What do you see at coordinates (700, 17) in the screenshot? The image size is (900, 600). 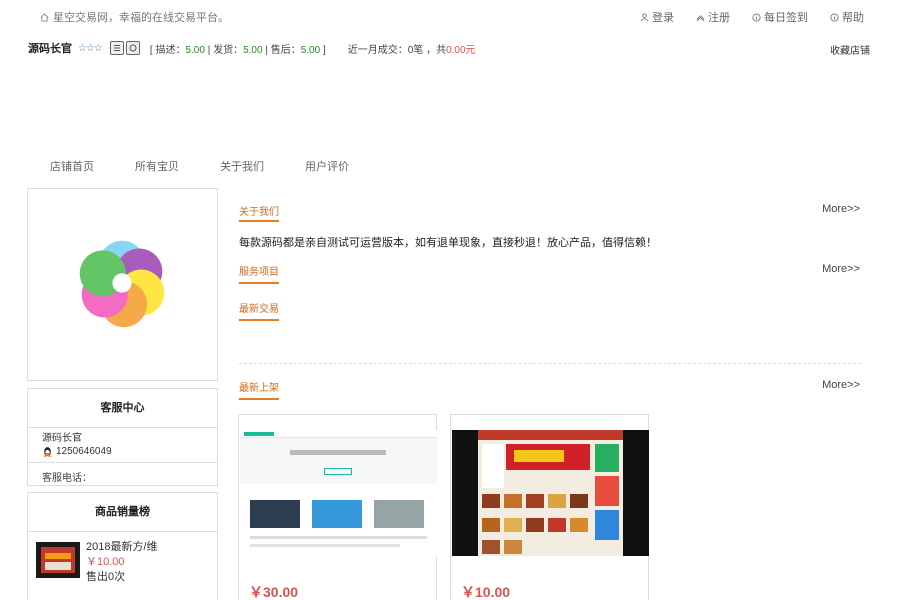 I see `register-icon` at bounding box center [700, 17].